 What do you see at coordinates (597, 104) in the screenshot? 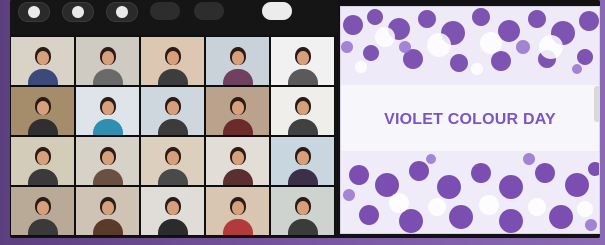
I see `scroll-tab` at bounding box center [597, 104].